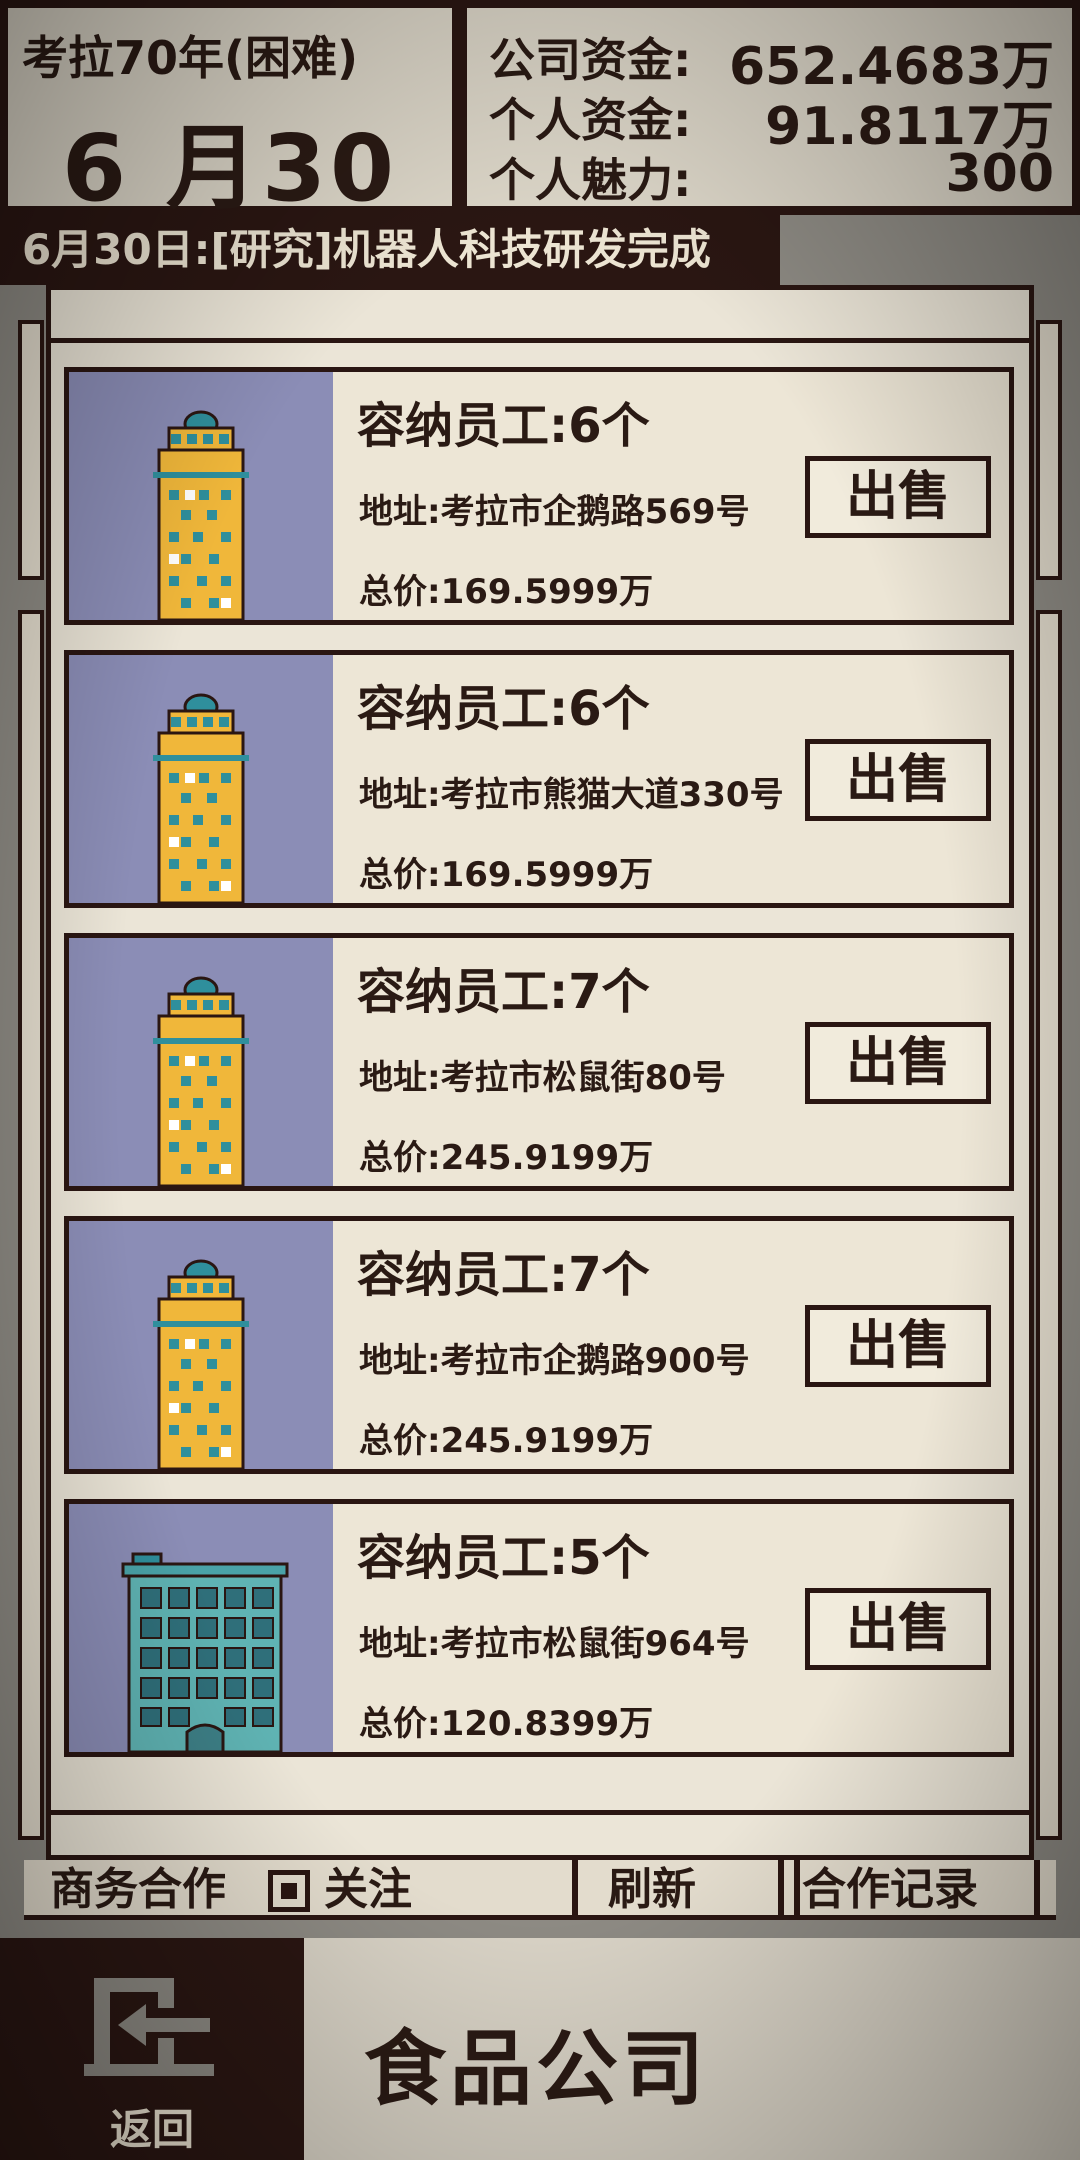  Describe the element at coordinates (190, 58) in the screenshot. I see `era-label: 考拉70年(困难)` at that location.